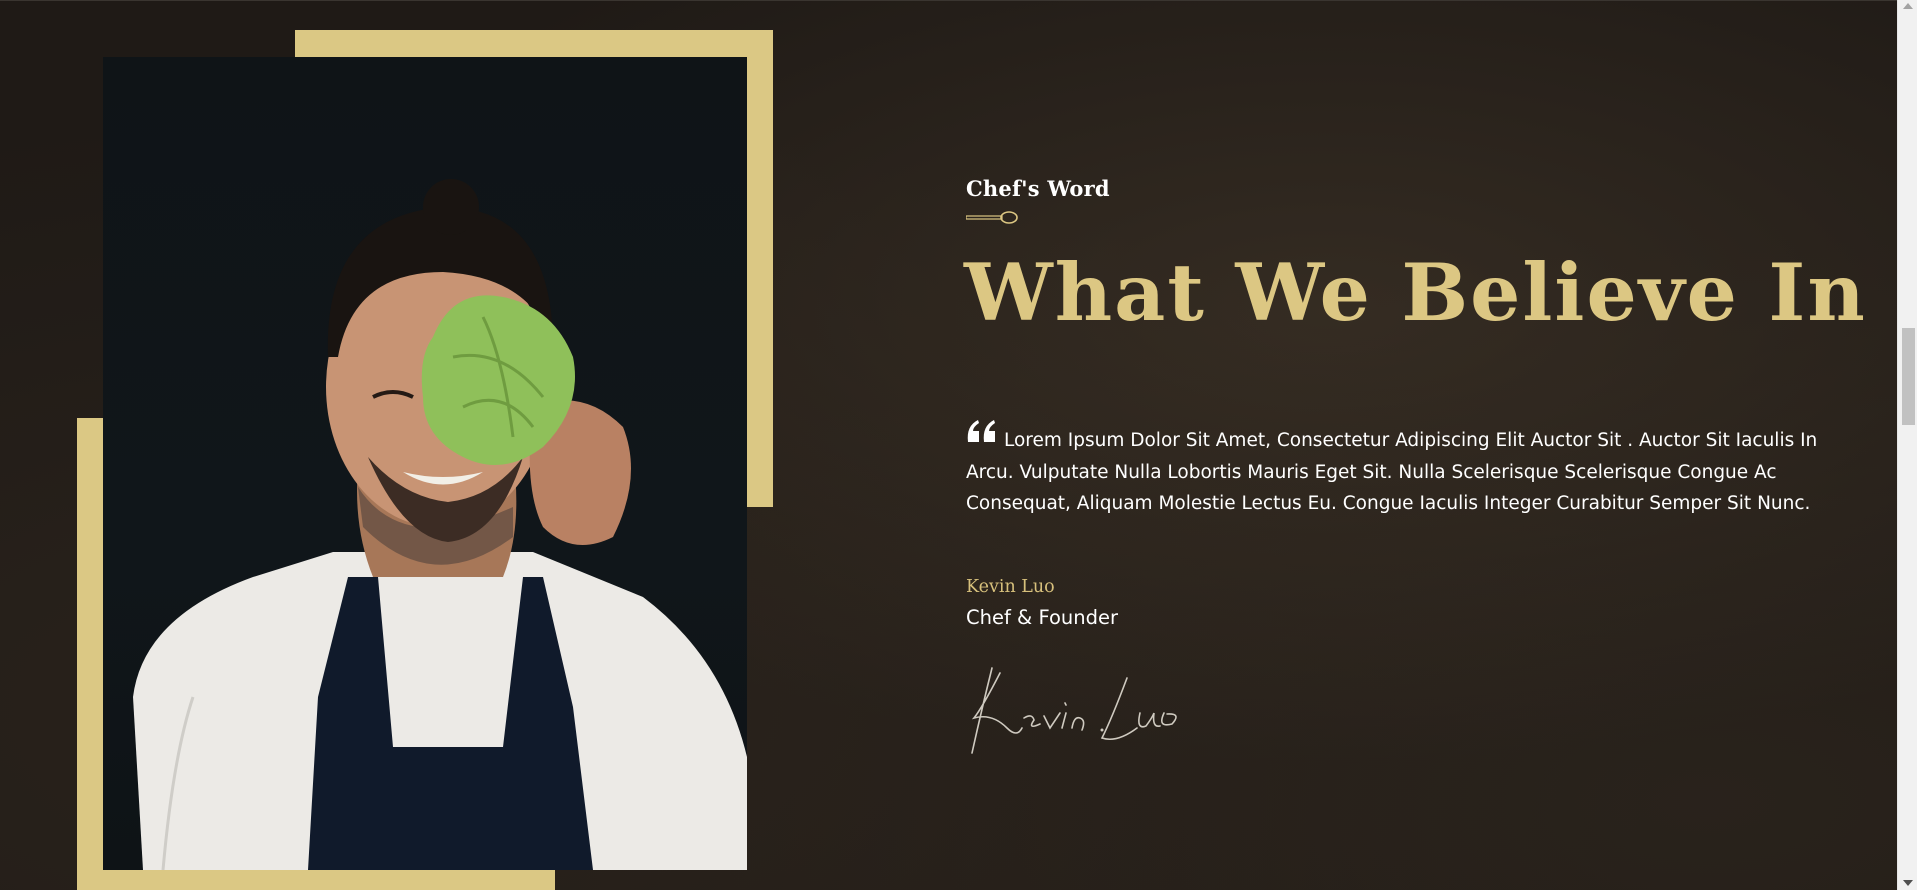  Describe the element at coordinates (1042, 617) in the screenshot. I see `author-role: Chef & Founder` at that location.